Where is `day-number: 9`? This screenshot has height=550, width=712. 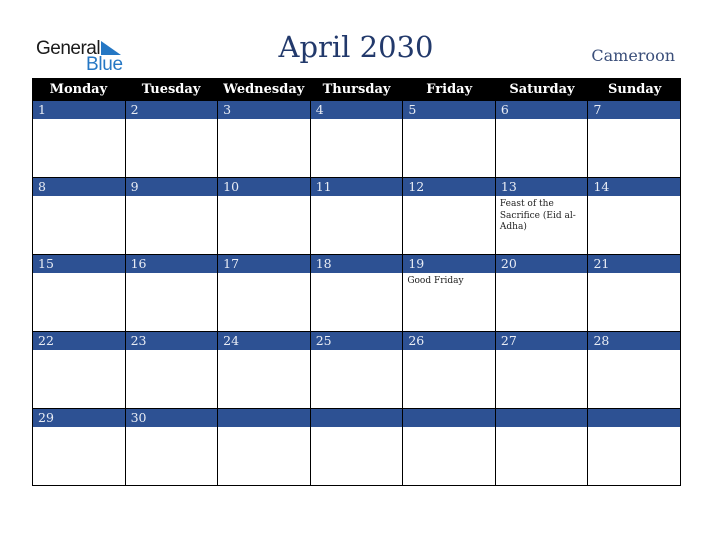 day-number: 9 is located at coordinates (171, 187).